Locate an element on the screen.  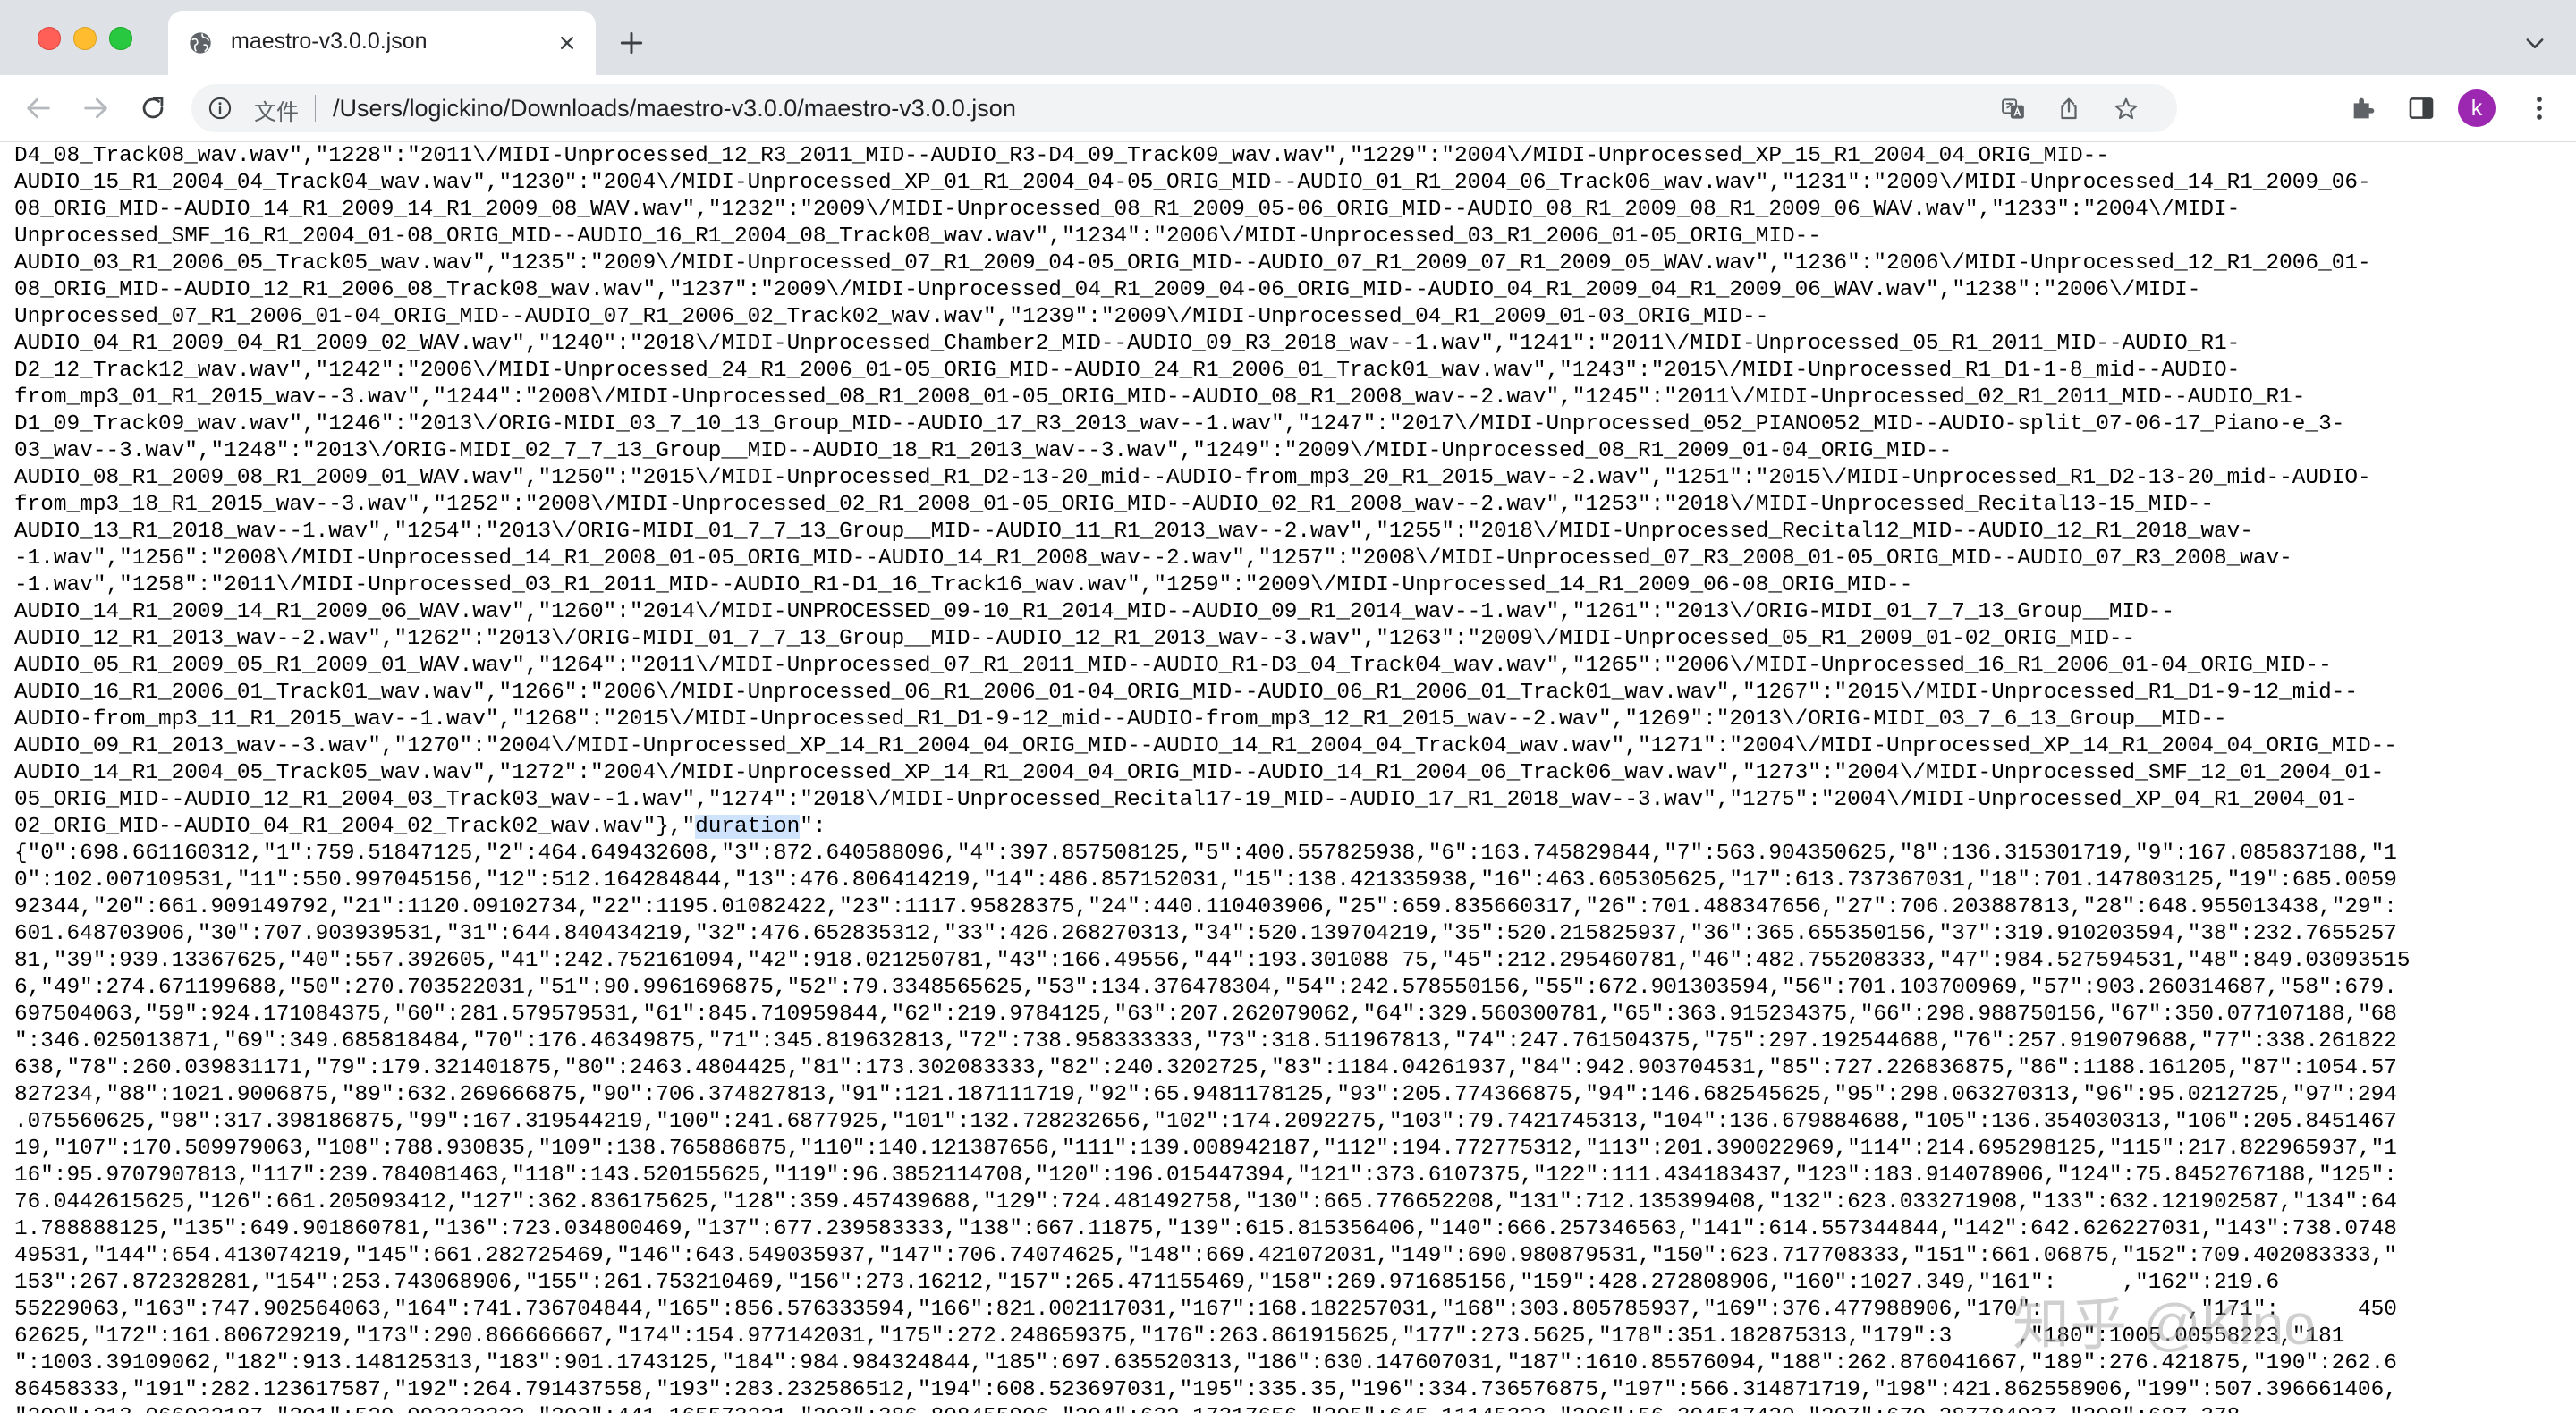
side-panel-icon is located at coordinates (2421, 108).